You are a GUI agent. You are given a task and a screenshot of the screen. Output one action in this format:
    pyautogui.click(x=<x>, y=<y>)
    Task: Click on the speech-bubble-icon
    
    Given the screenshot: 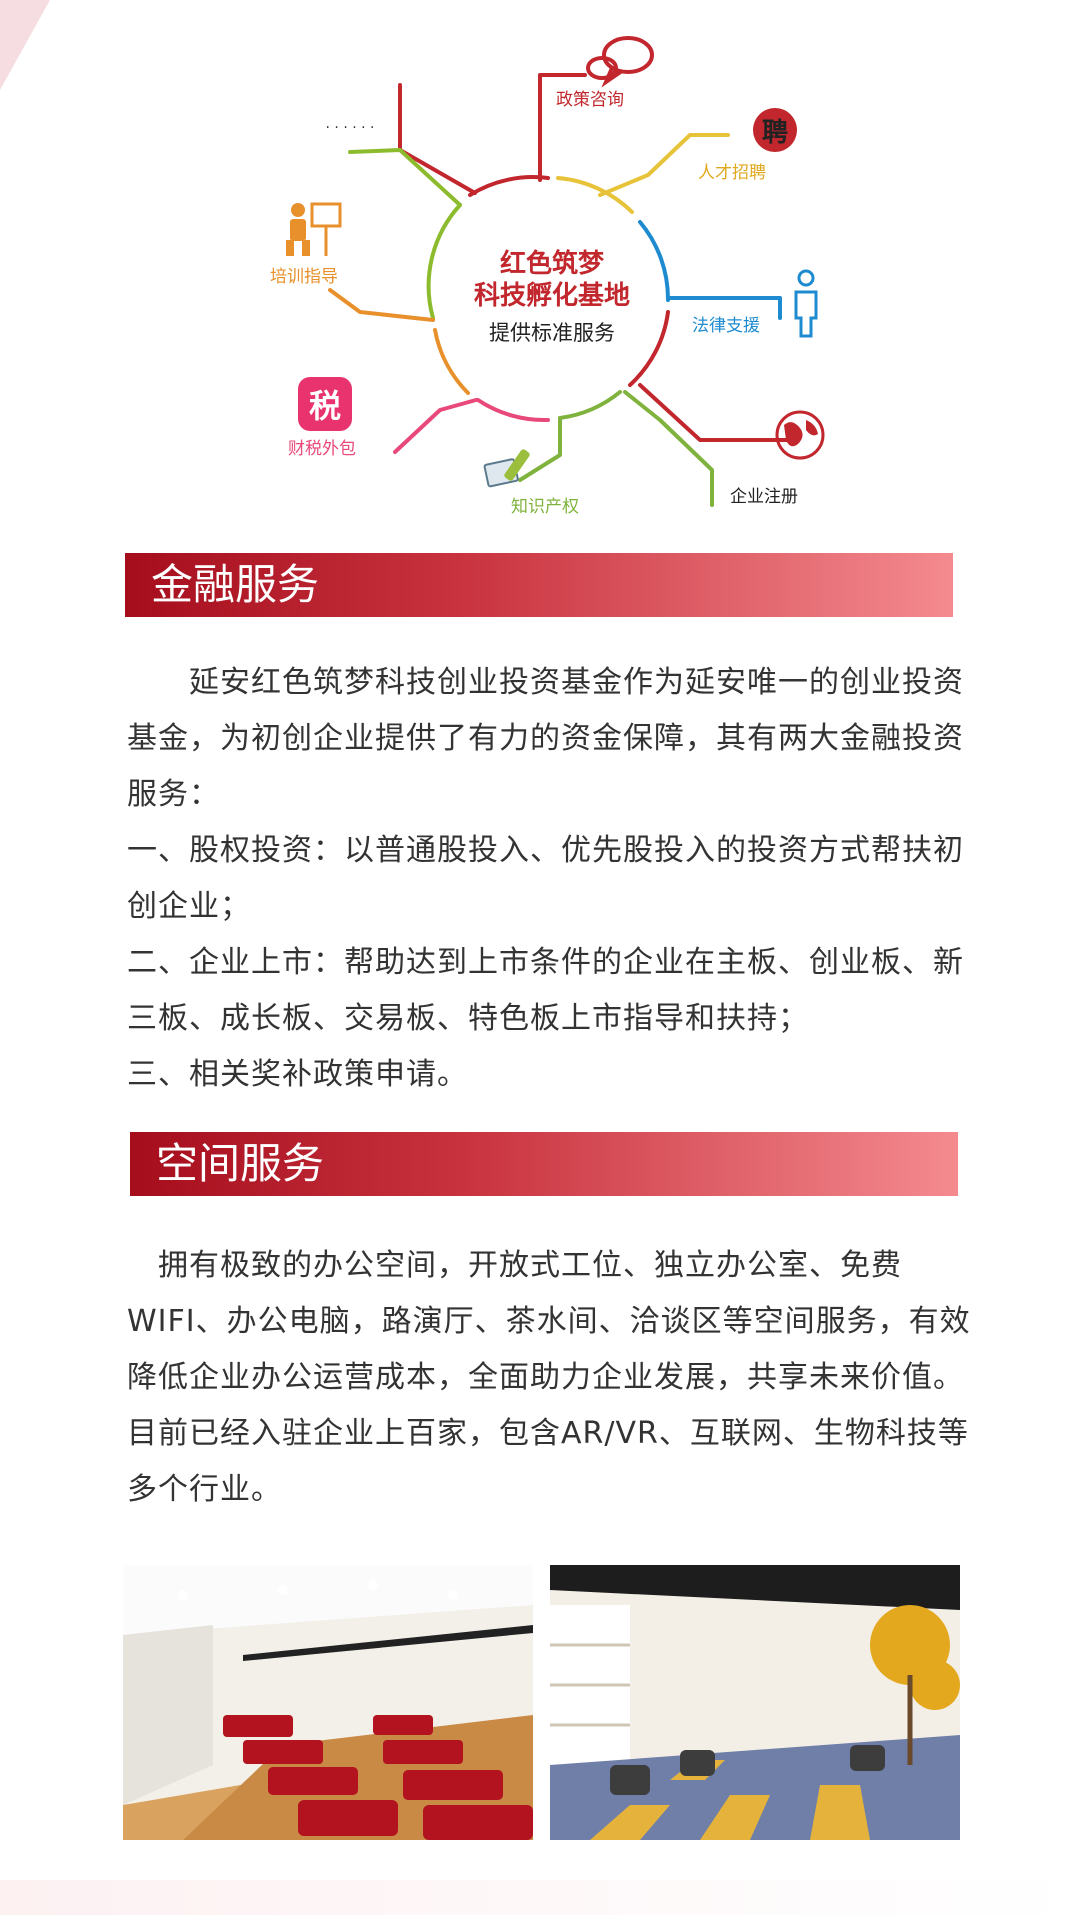 What is the action you would take?
    pyautogui.click(x=620, y=62)
    